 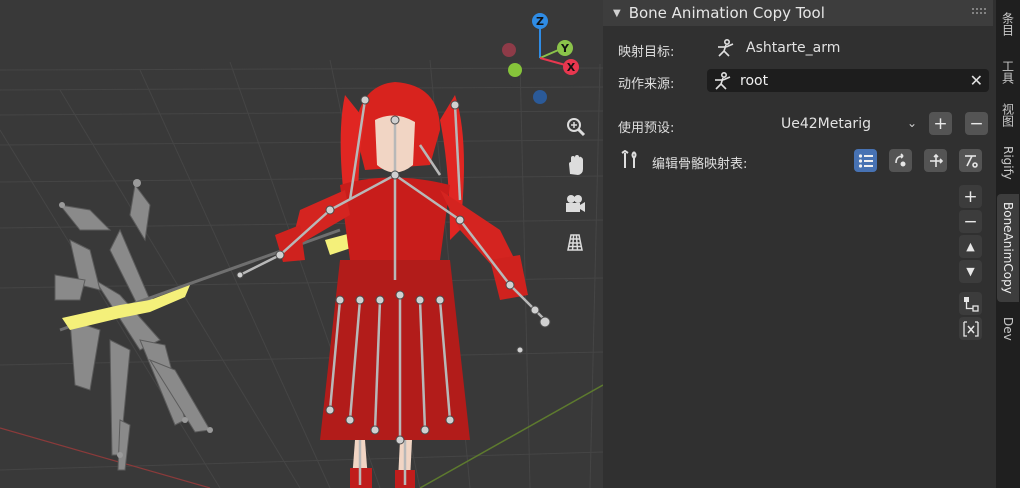 I want to click on gizmo-z-label: Z, so click(x=540, y=21).